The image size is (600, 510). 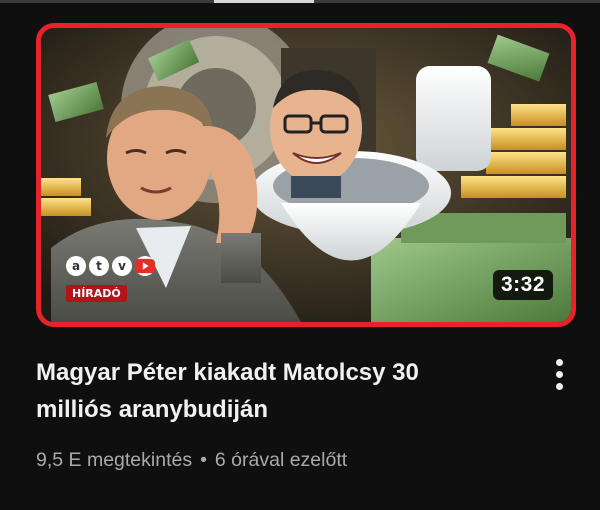 What do you see at coordinates (522, 285) in the screenshot?
I see `duration-badge: 3:32` at bounding box center [522, 285].